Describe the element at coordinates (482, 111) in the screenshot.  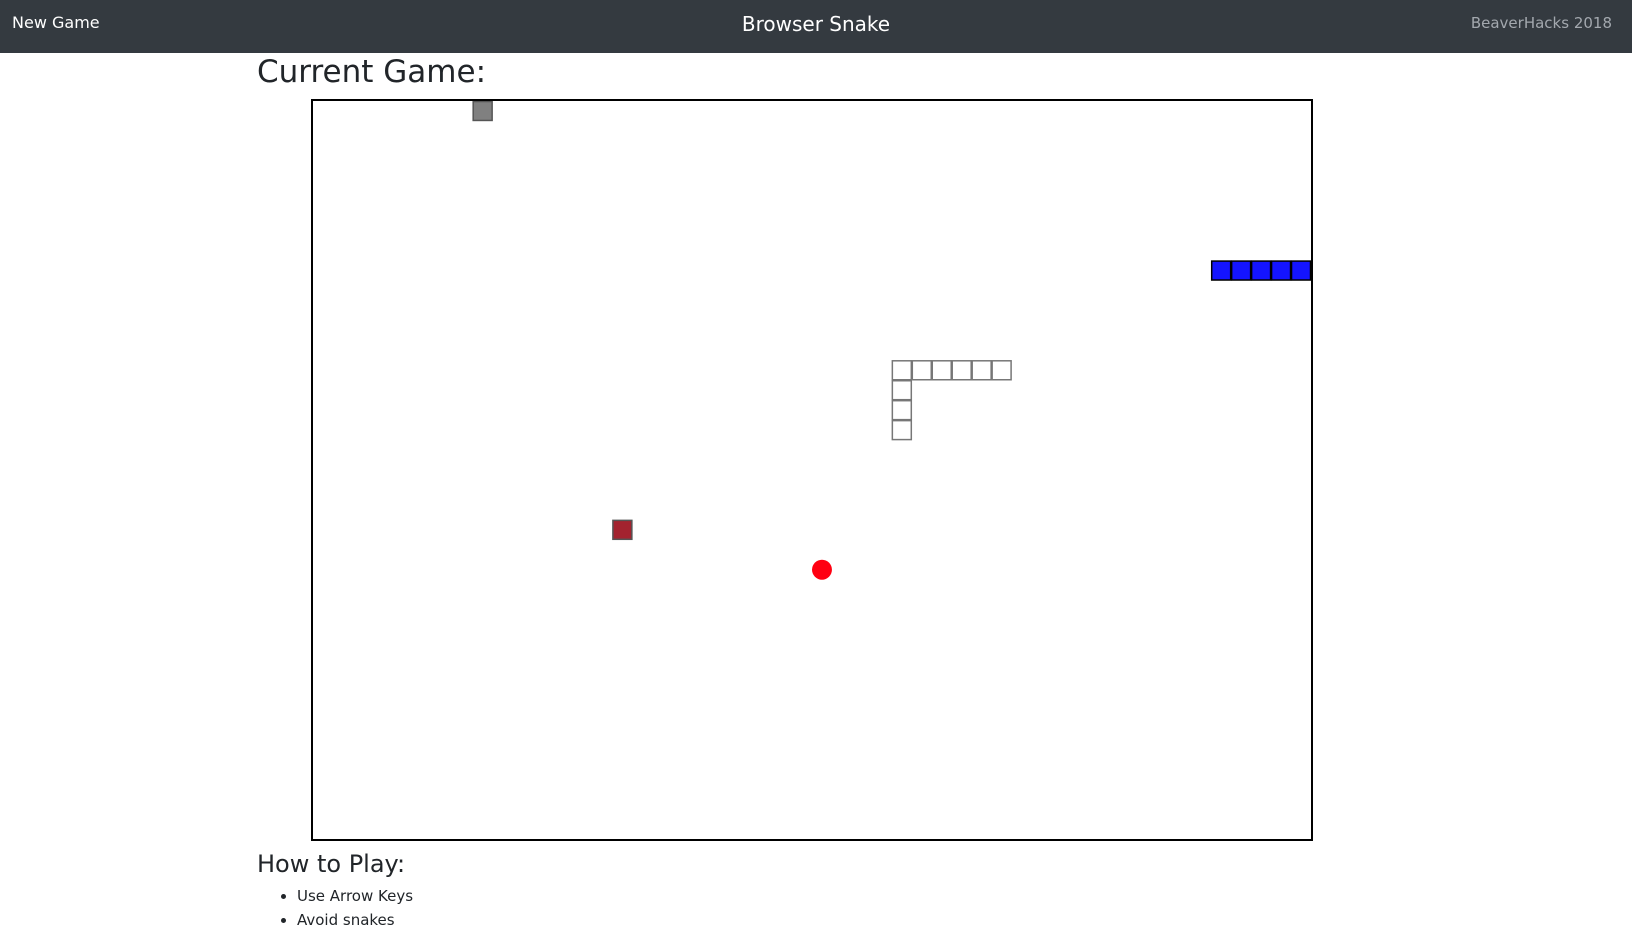
I see `gray-block` at that location.